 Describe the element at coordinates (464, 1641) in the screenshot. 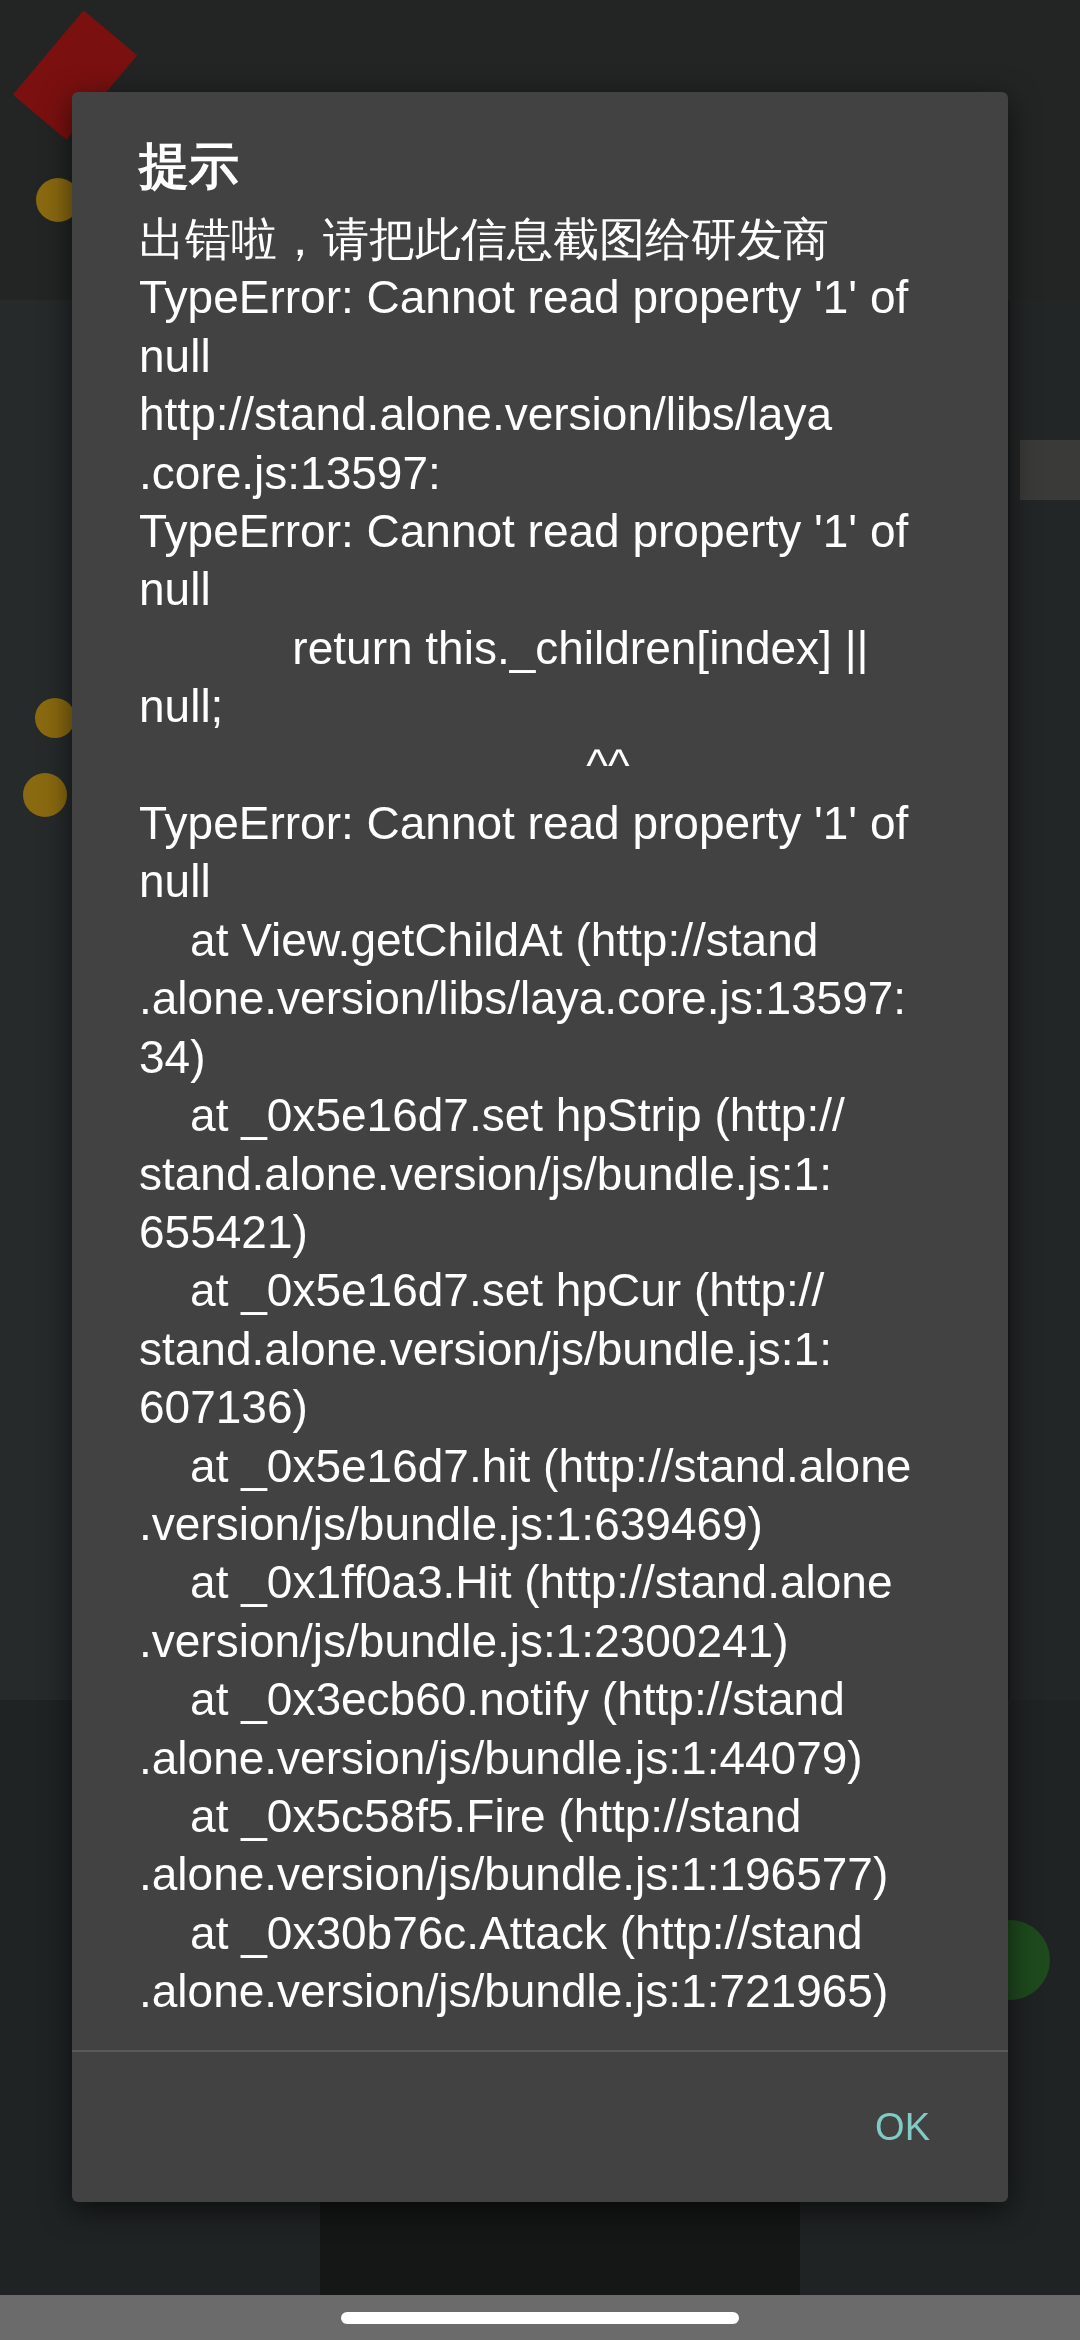

I see `message-line: .version/js/bundle.js:1:2300241)` at that location.